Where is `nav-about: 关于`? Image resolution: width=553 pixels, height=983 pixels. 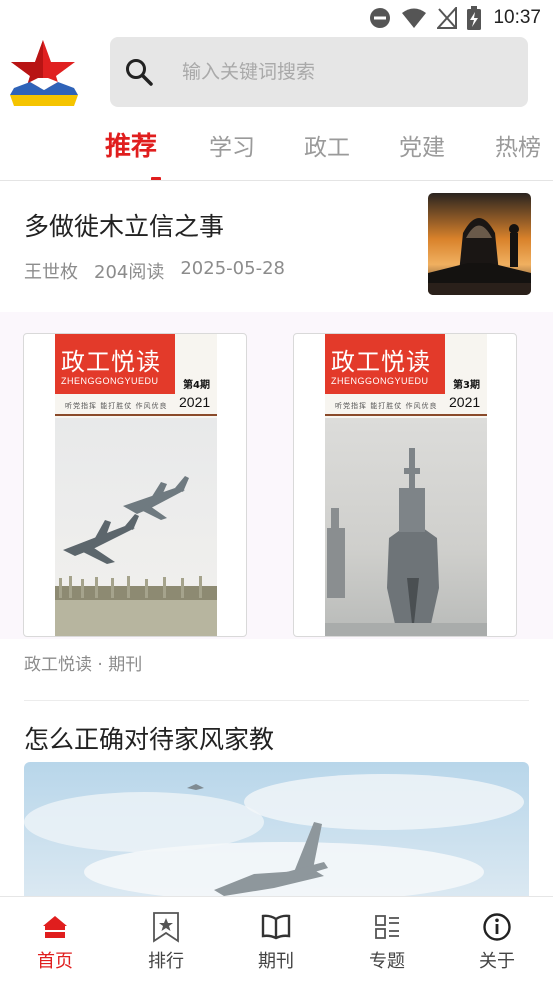
nav-about: 关于 is located at coordinates (497, 940).